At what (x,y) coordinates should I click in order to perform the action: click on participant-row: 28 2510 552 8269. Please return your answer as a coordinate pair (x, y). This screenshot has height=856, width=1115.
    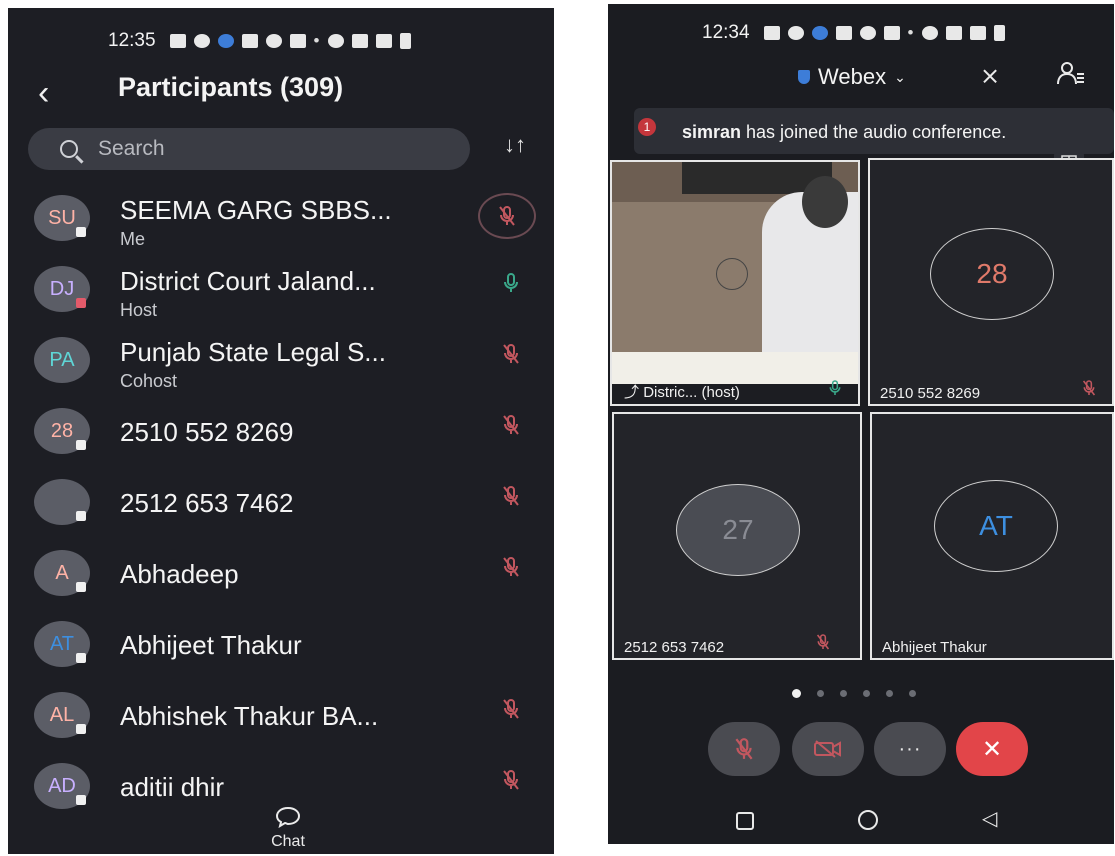
    Looking at the image, I should click on (281, 431).